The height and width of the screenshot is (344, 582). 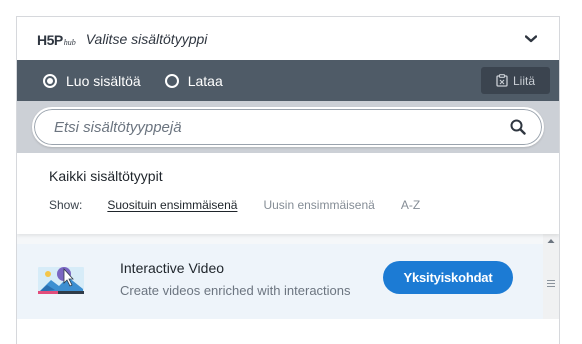 What do you see at coordinates (171, 80) in the screenshot?
I see `radio-unselected-icon` at bounding box center [171, 80].